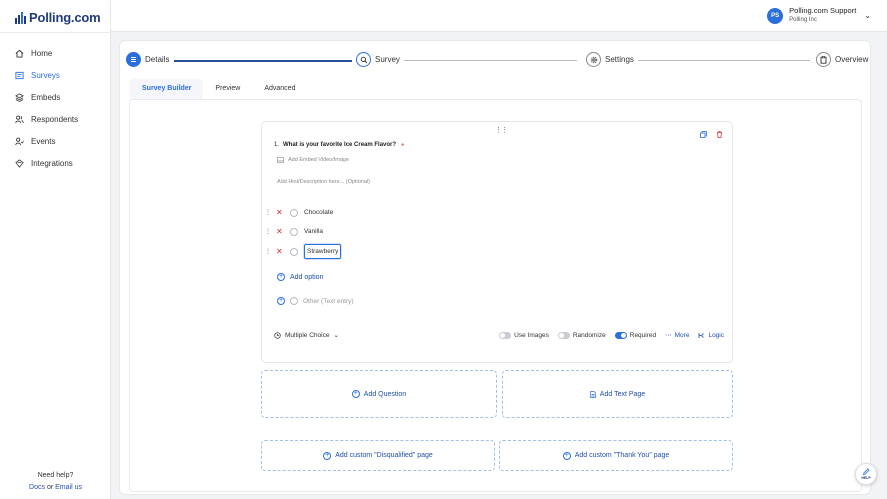  I want to click on logic-button: Logic, so click(711, 335).